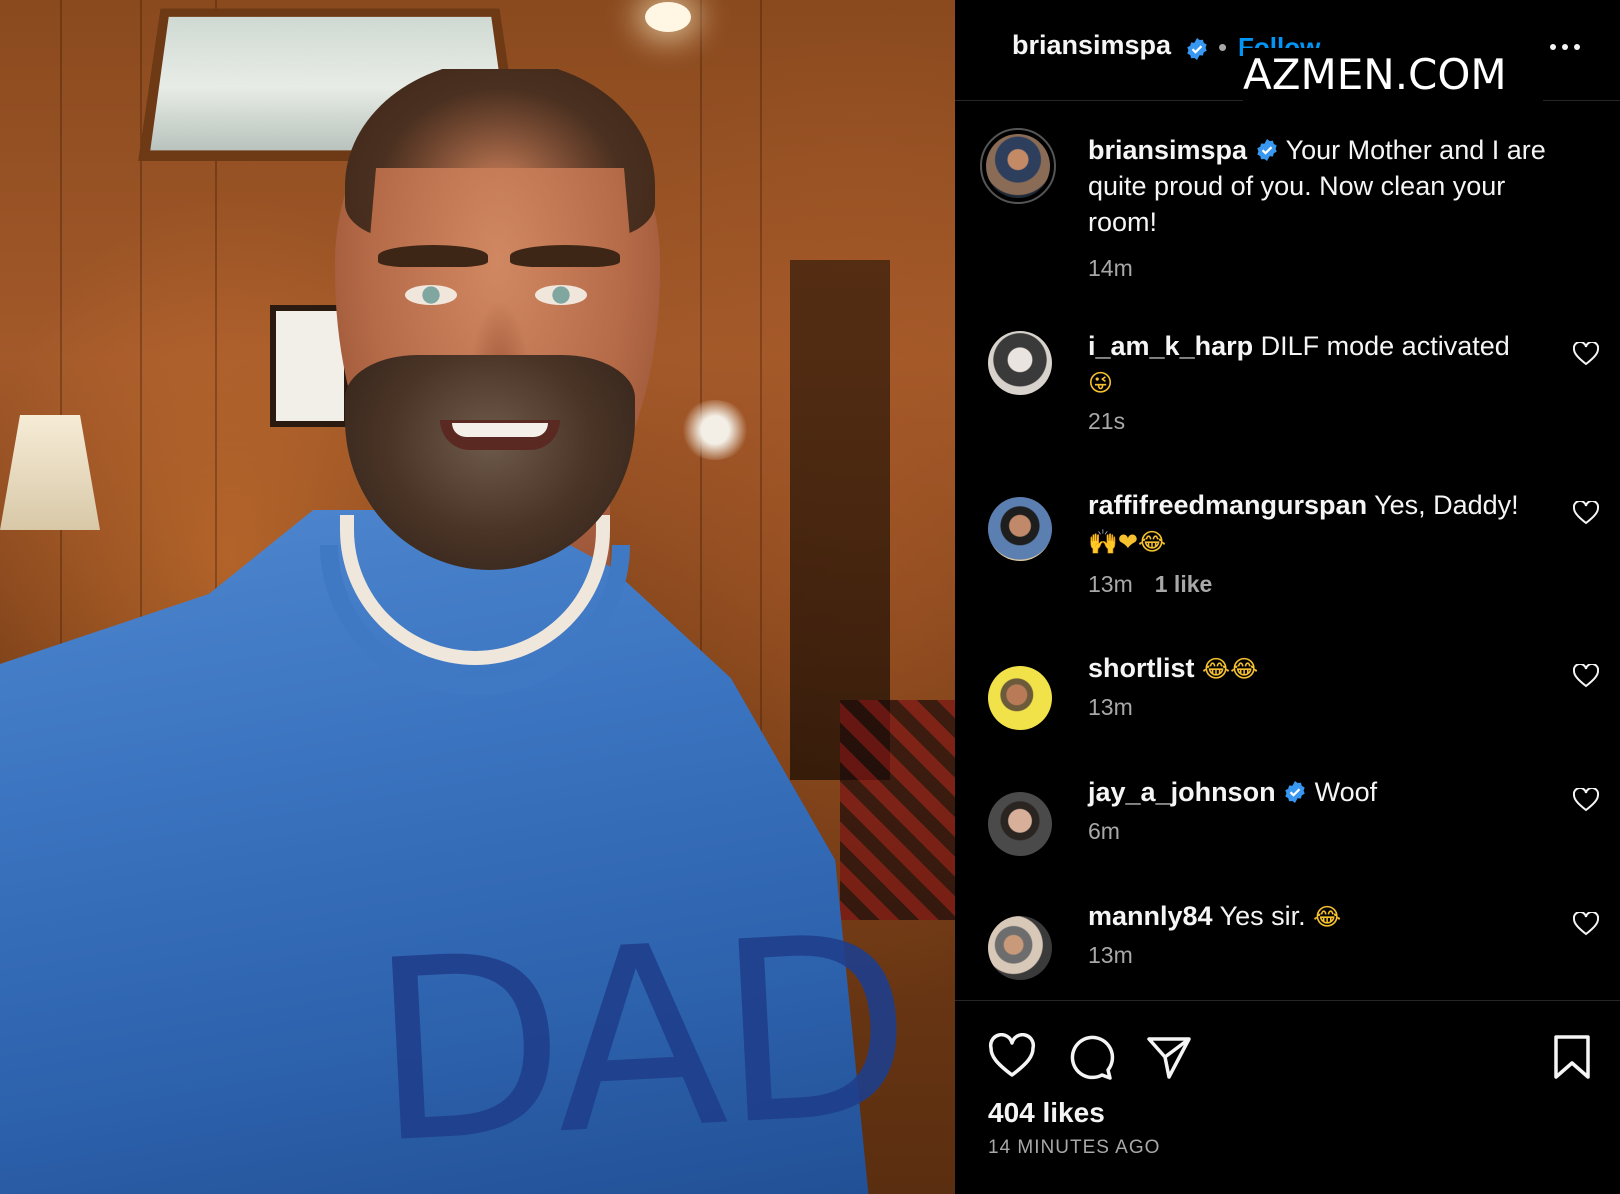 Image resolution: width=1620 pixels, height=1194 pixels. I want to click on right-eyebrow, so click(565, 256).